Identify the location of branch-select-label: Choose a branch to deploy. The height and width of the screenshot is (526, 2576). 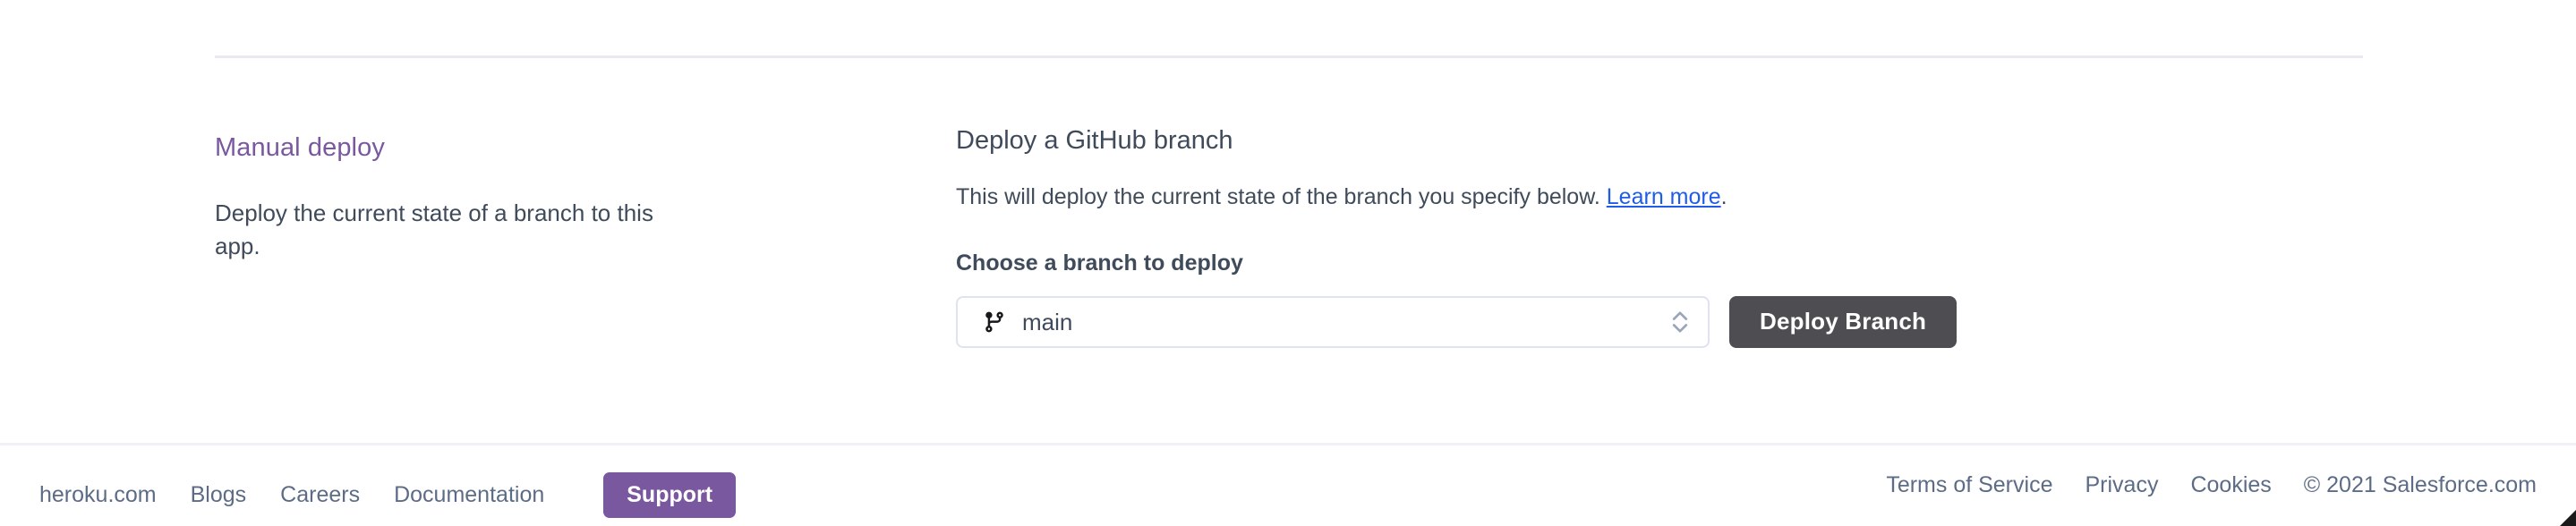
(1099, 263).